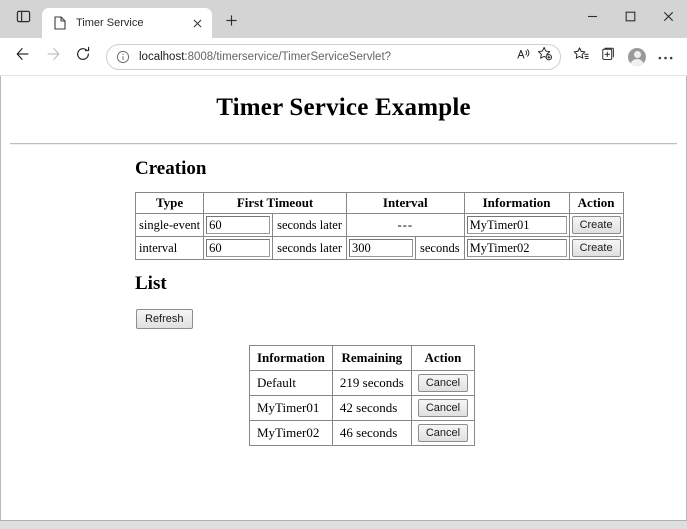 This screenshot has height=529, width=687. I want to click on create-button-row0: Create, so click(596, 225).